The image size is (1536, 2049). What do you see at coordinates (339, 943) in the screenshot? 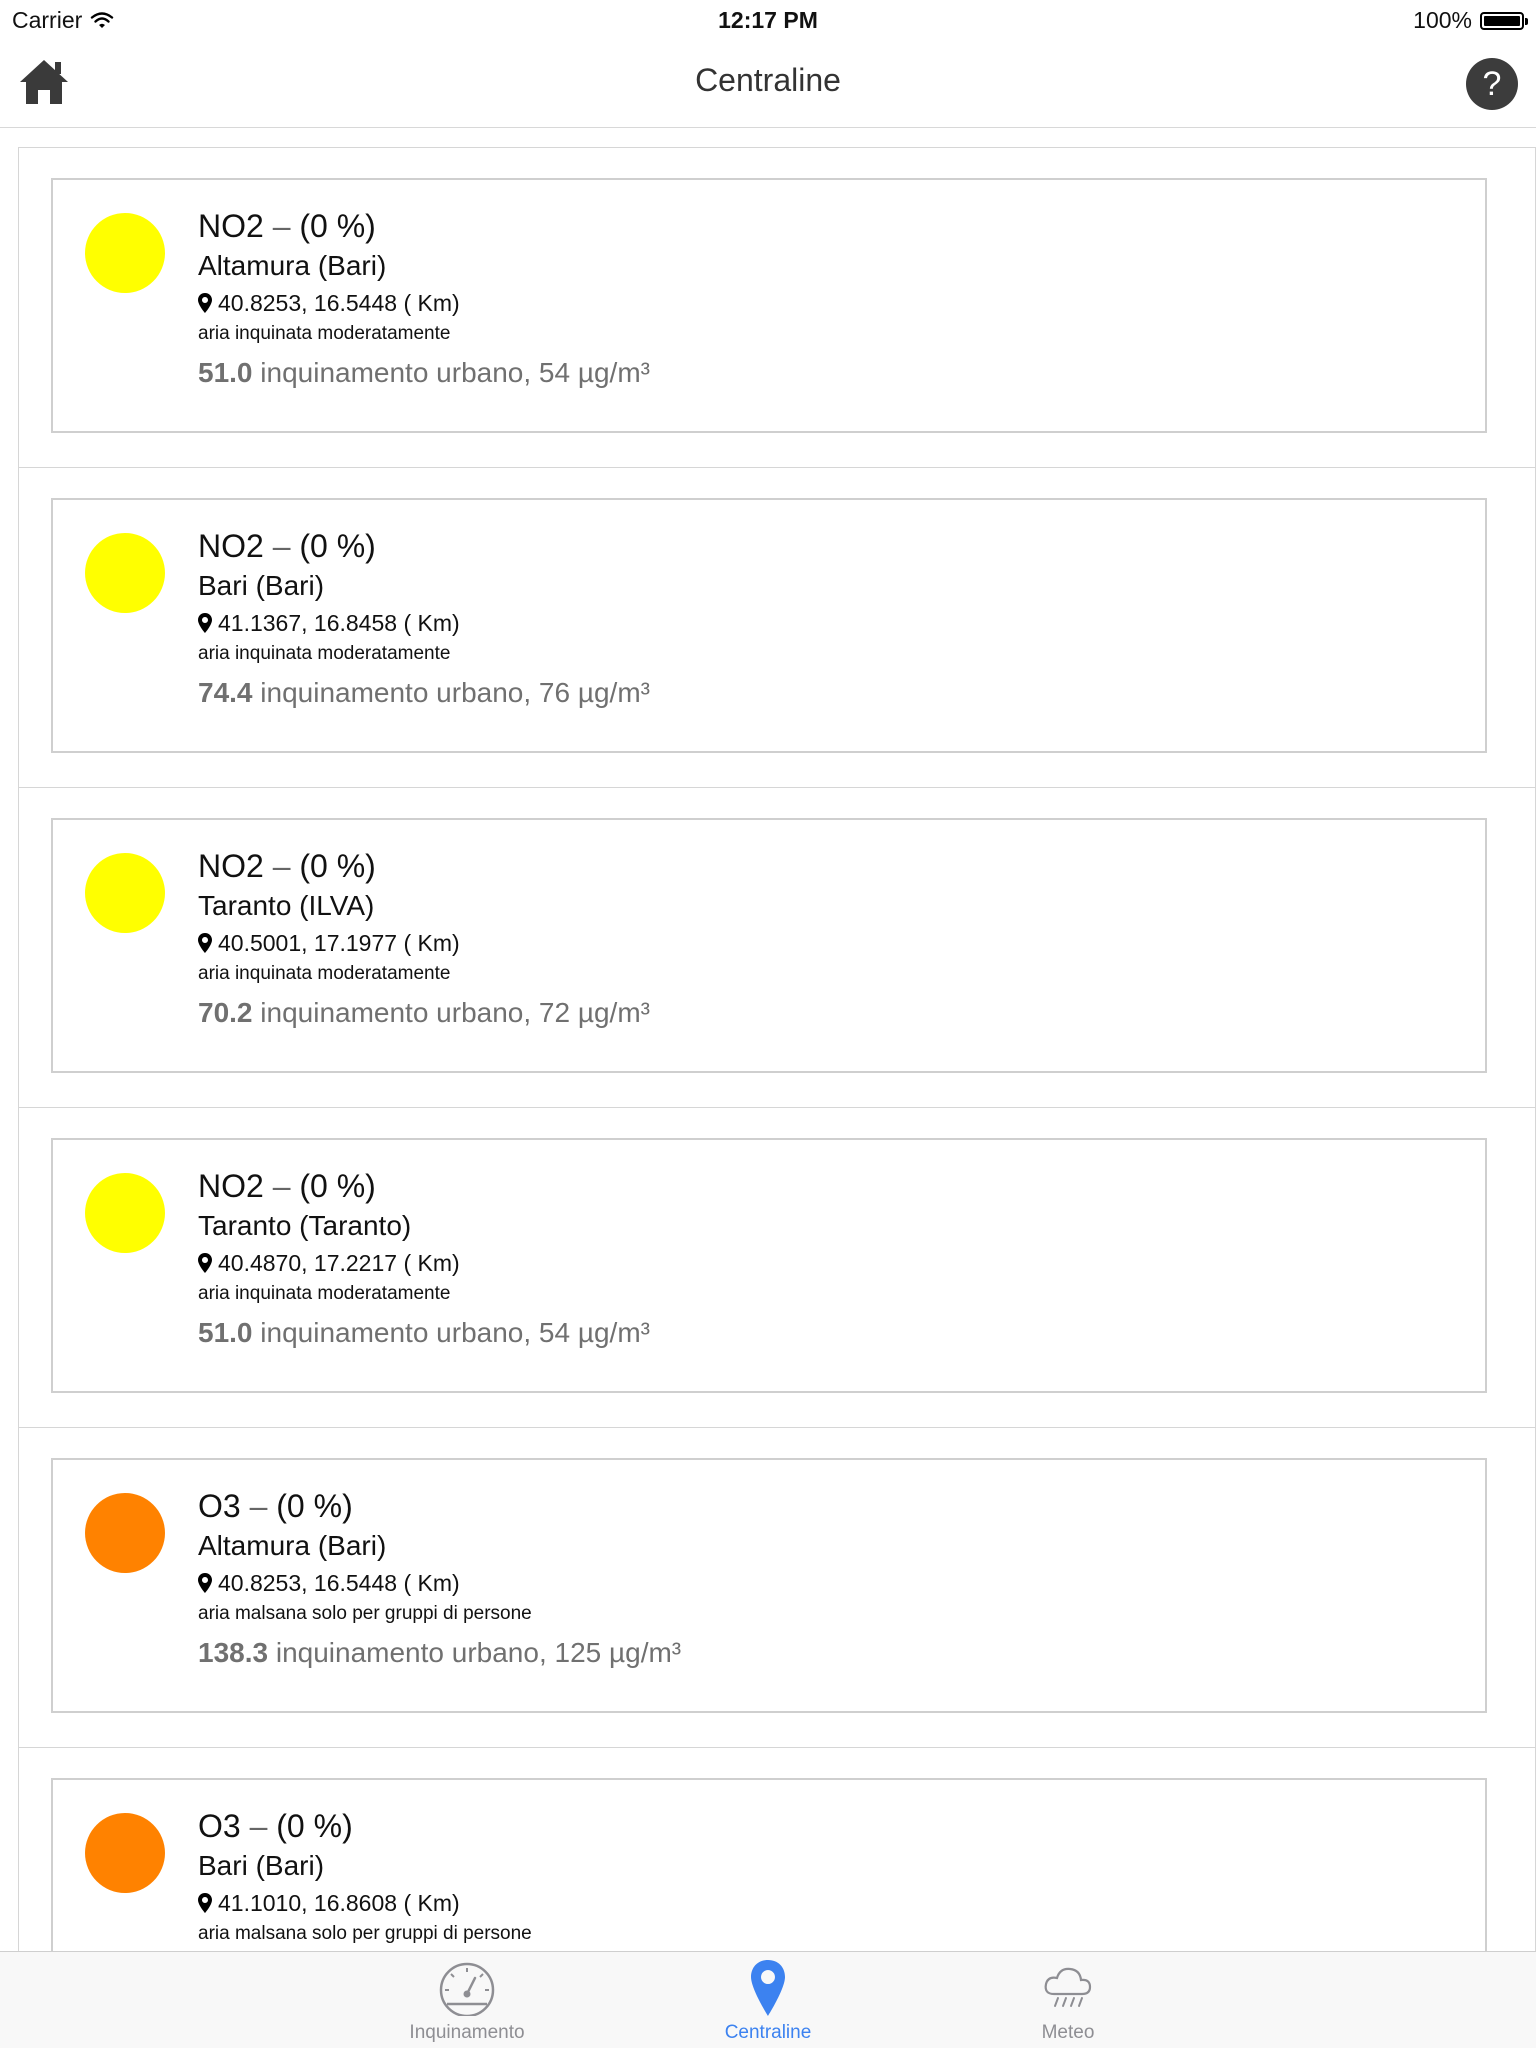
I see `coordinates: 40.5001, 17.1977 ( Km)` at bounding box center [339, 943].